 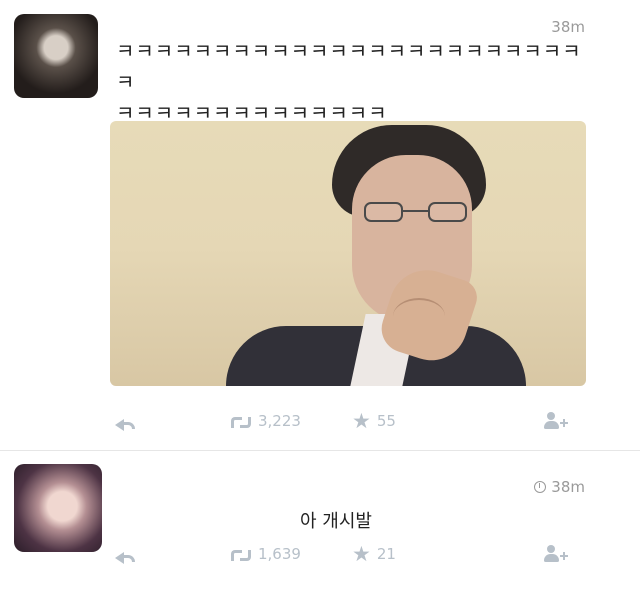 I want to click on photo-glasses-left-lens, so click(x=383, y=212).